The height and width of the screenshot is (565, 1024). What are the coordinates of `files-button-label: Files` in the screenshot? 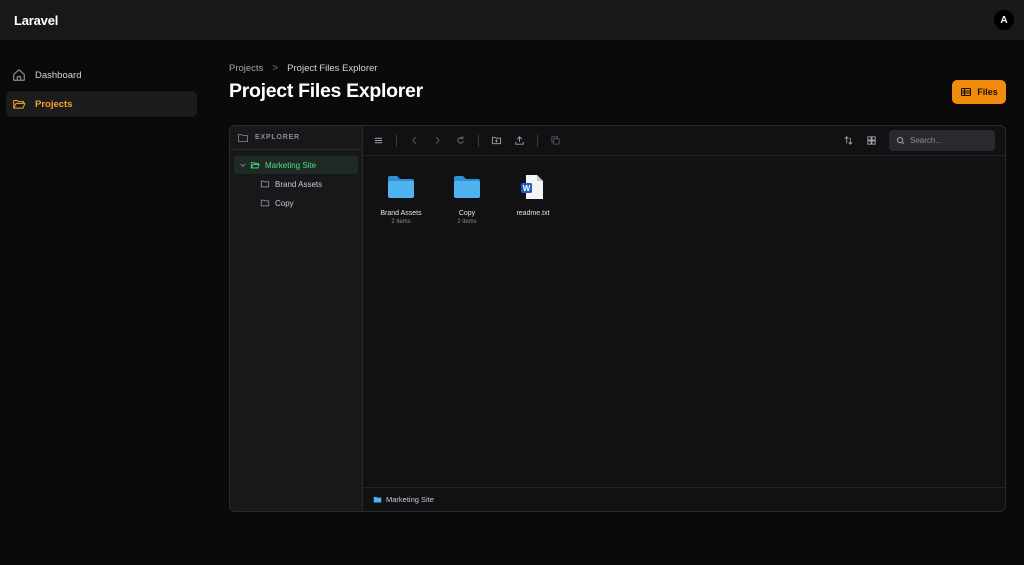 It's located at (987, 92).